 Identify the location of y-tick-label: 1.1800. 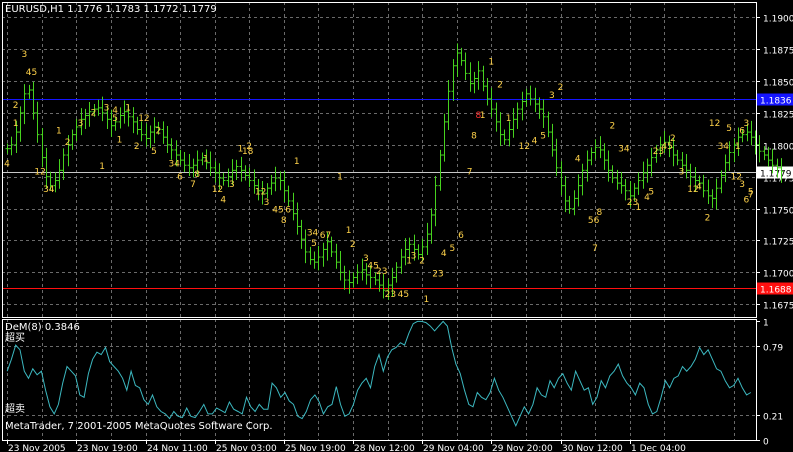
(778, 148).